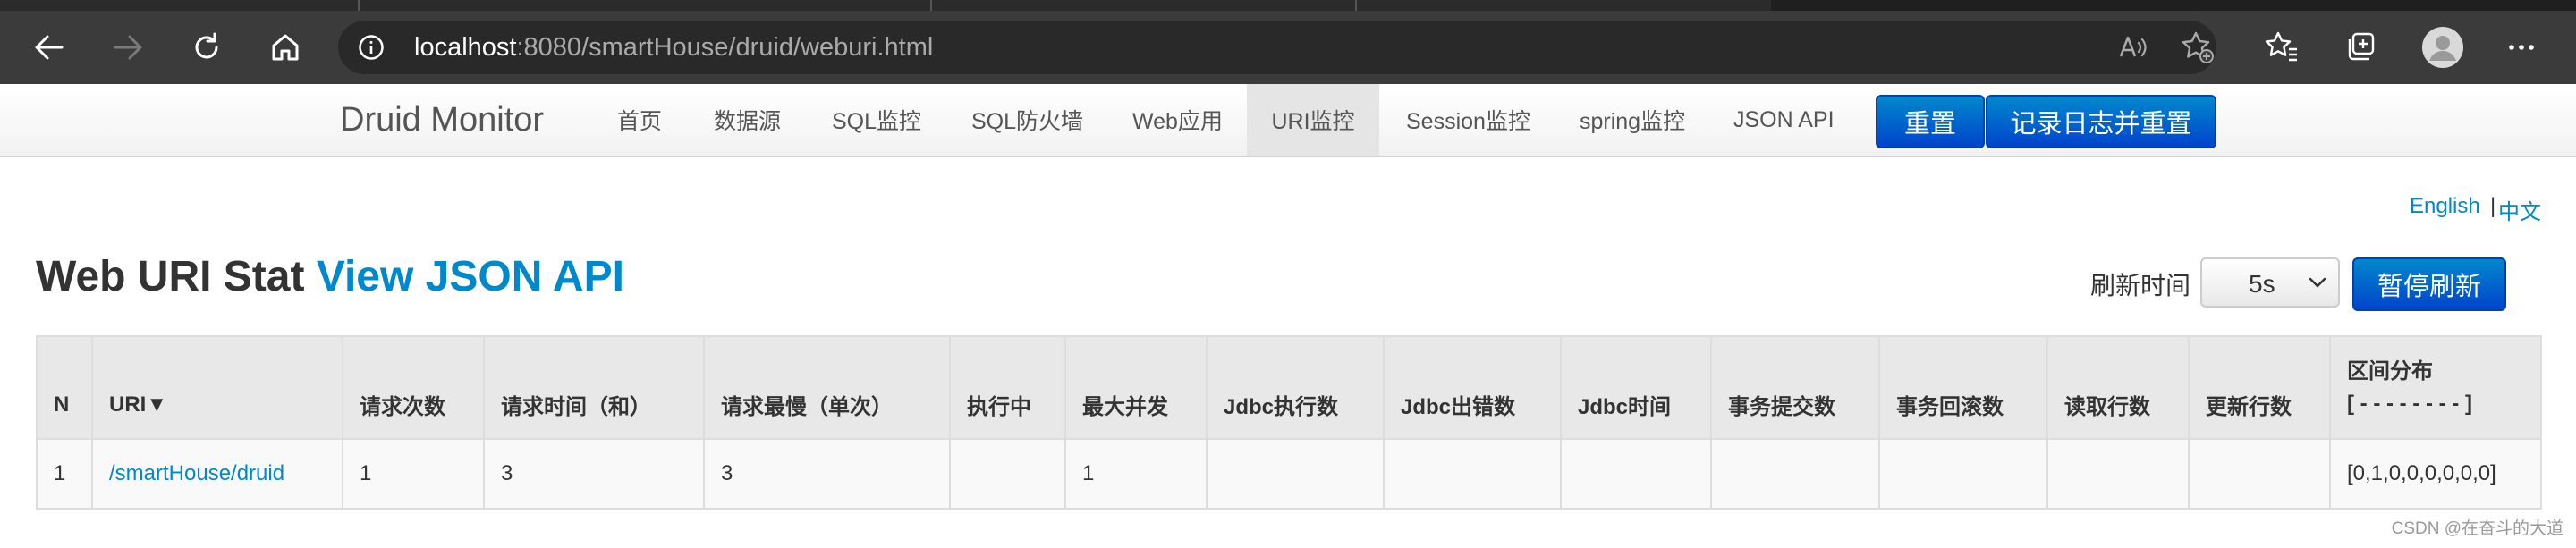 The image size is (2576, 548). Describe the element at coordinates (1007, 474) in the screenshot. I see `cell-running` at that location.